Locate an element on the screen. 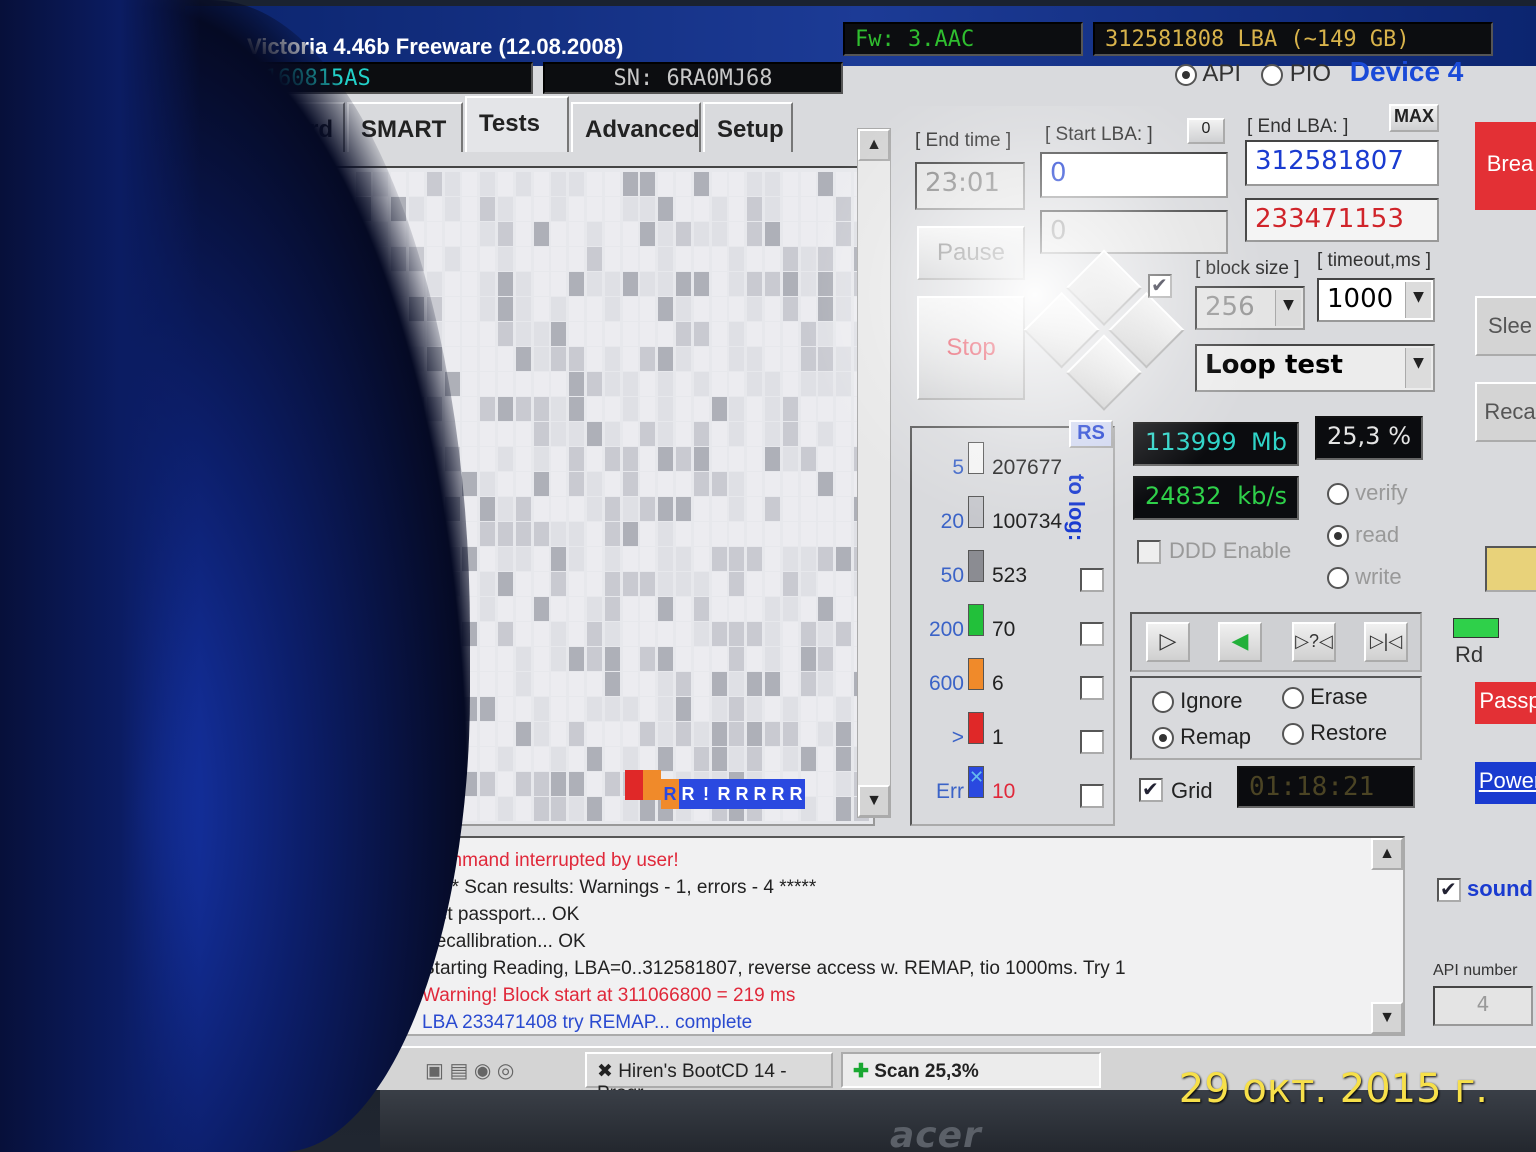 Image resolution: width=1536 pixels, height=1152 pixels. passport-button: Passp is located at coordinates (1505, 703).